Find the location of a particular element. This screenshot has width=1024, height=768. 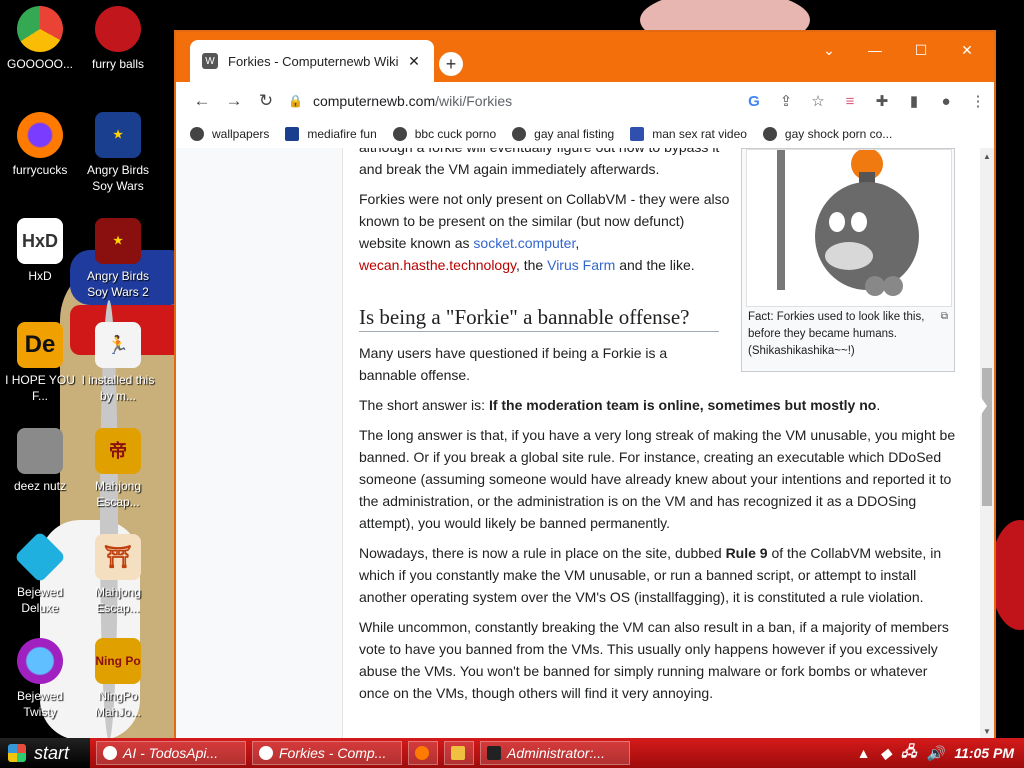

torii-icon: ⛩ is located at coordinates (118, 557).